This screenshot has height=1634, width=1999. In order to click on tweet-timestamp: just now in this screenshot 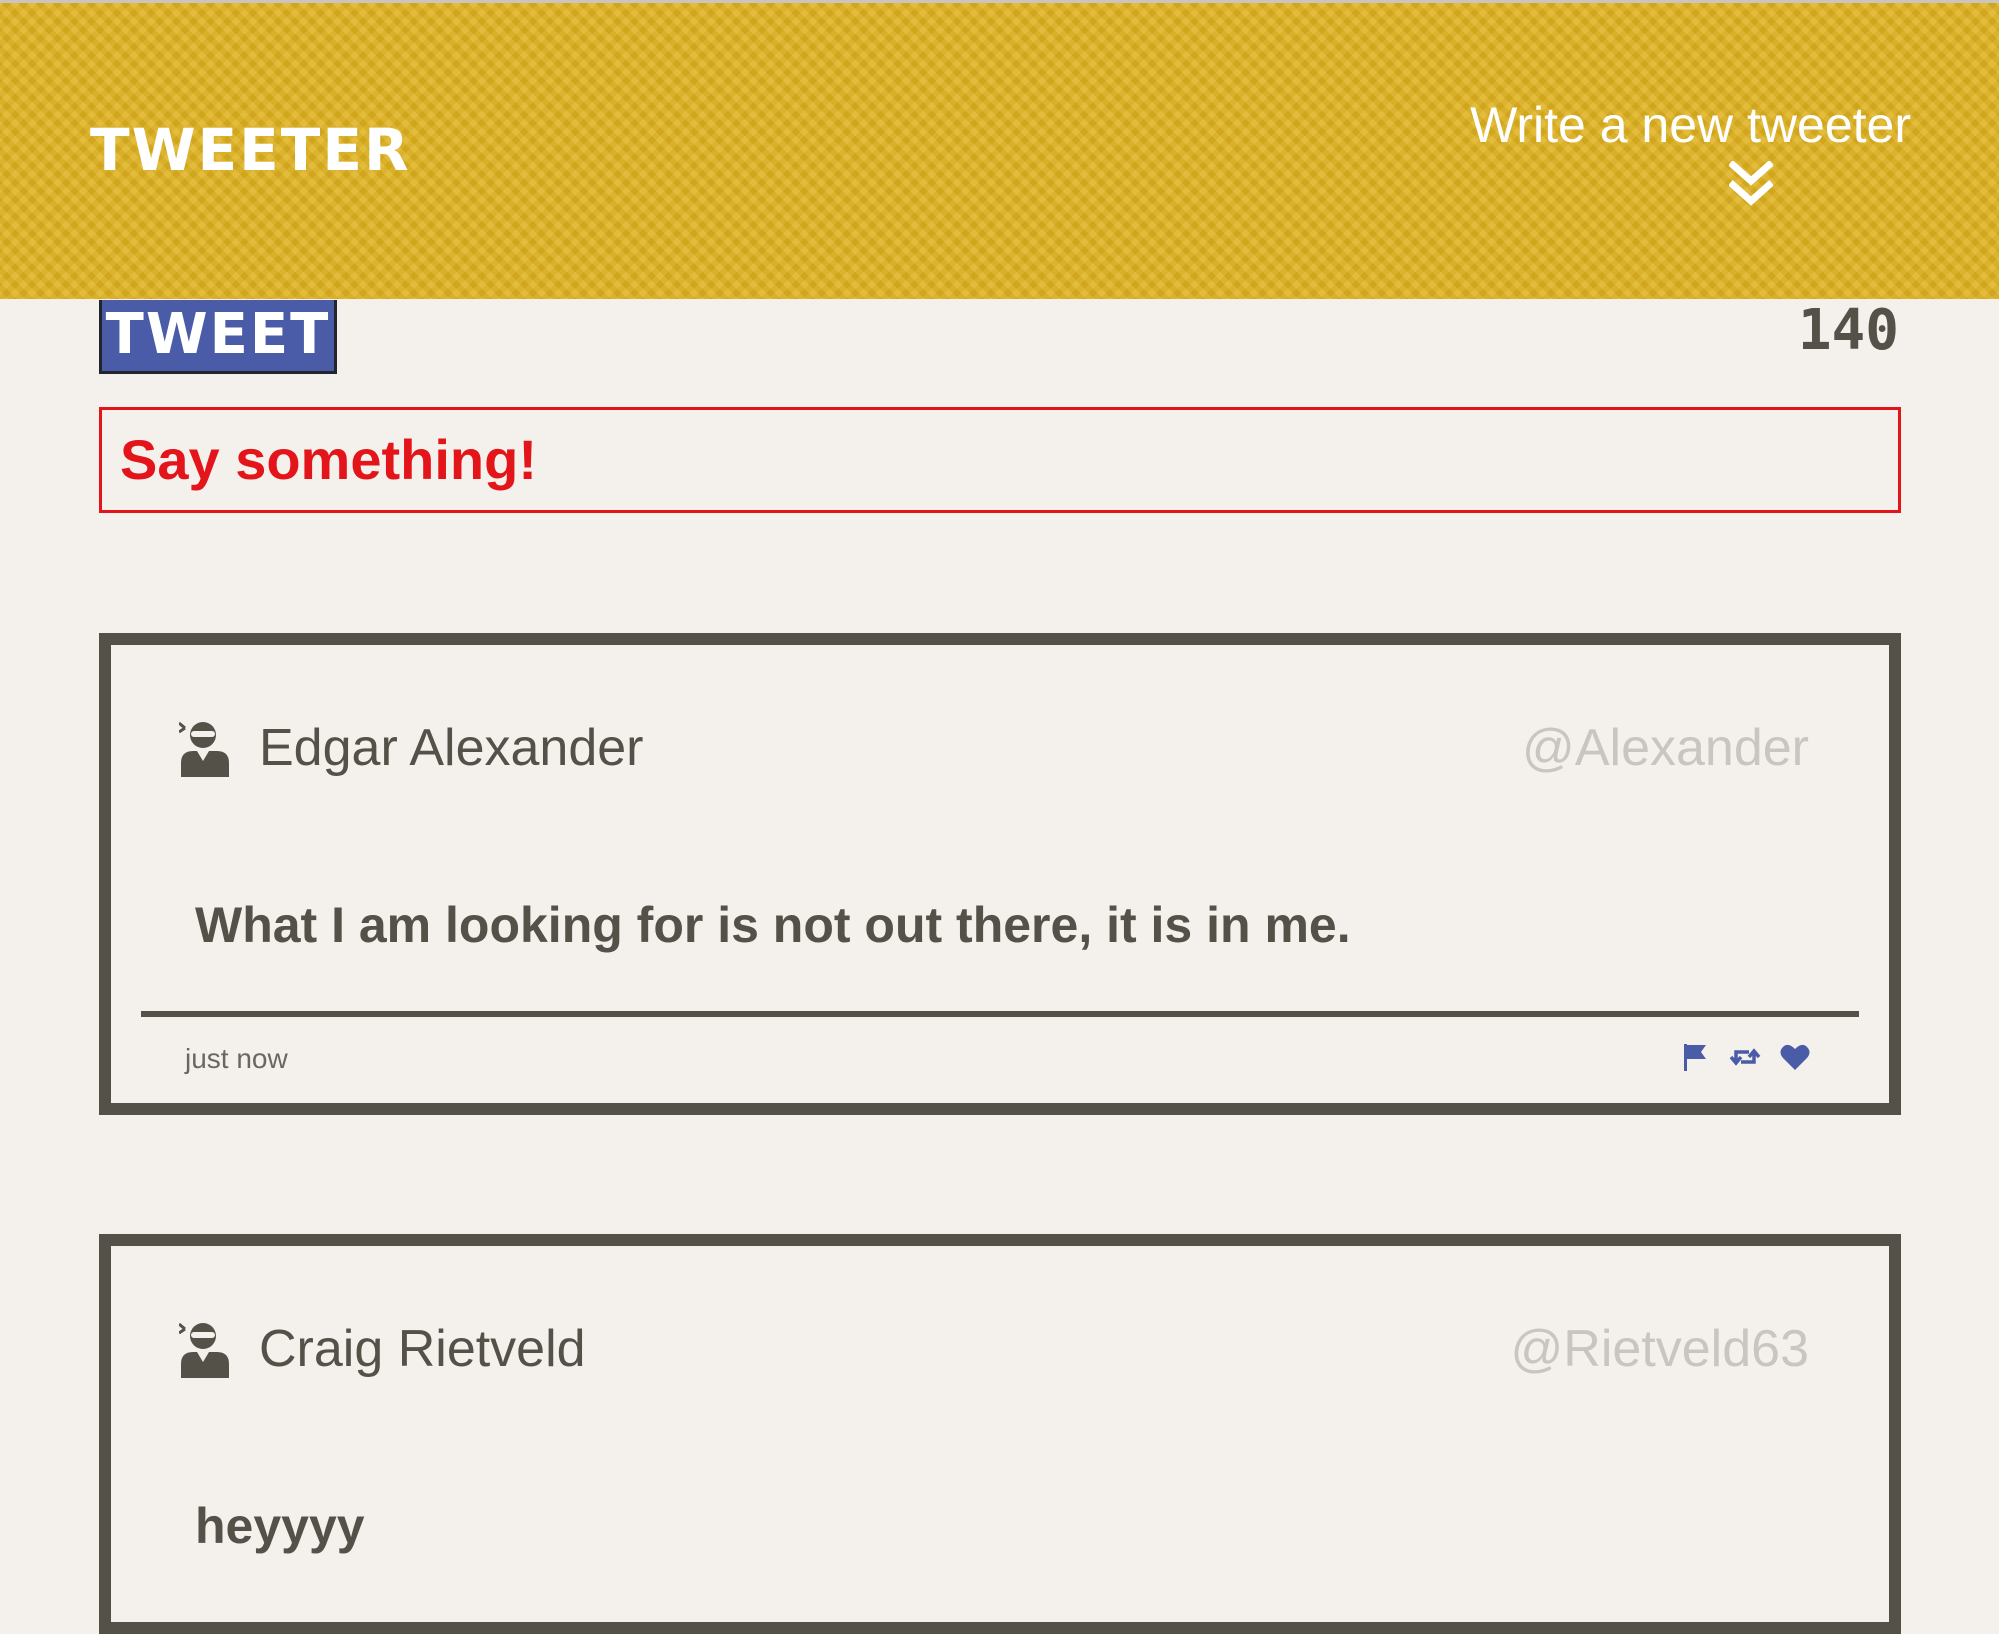, I will do `click(236, 1058)`.